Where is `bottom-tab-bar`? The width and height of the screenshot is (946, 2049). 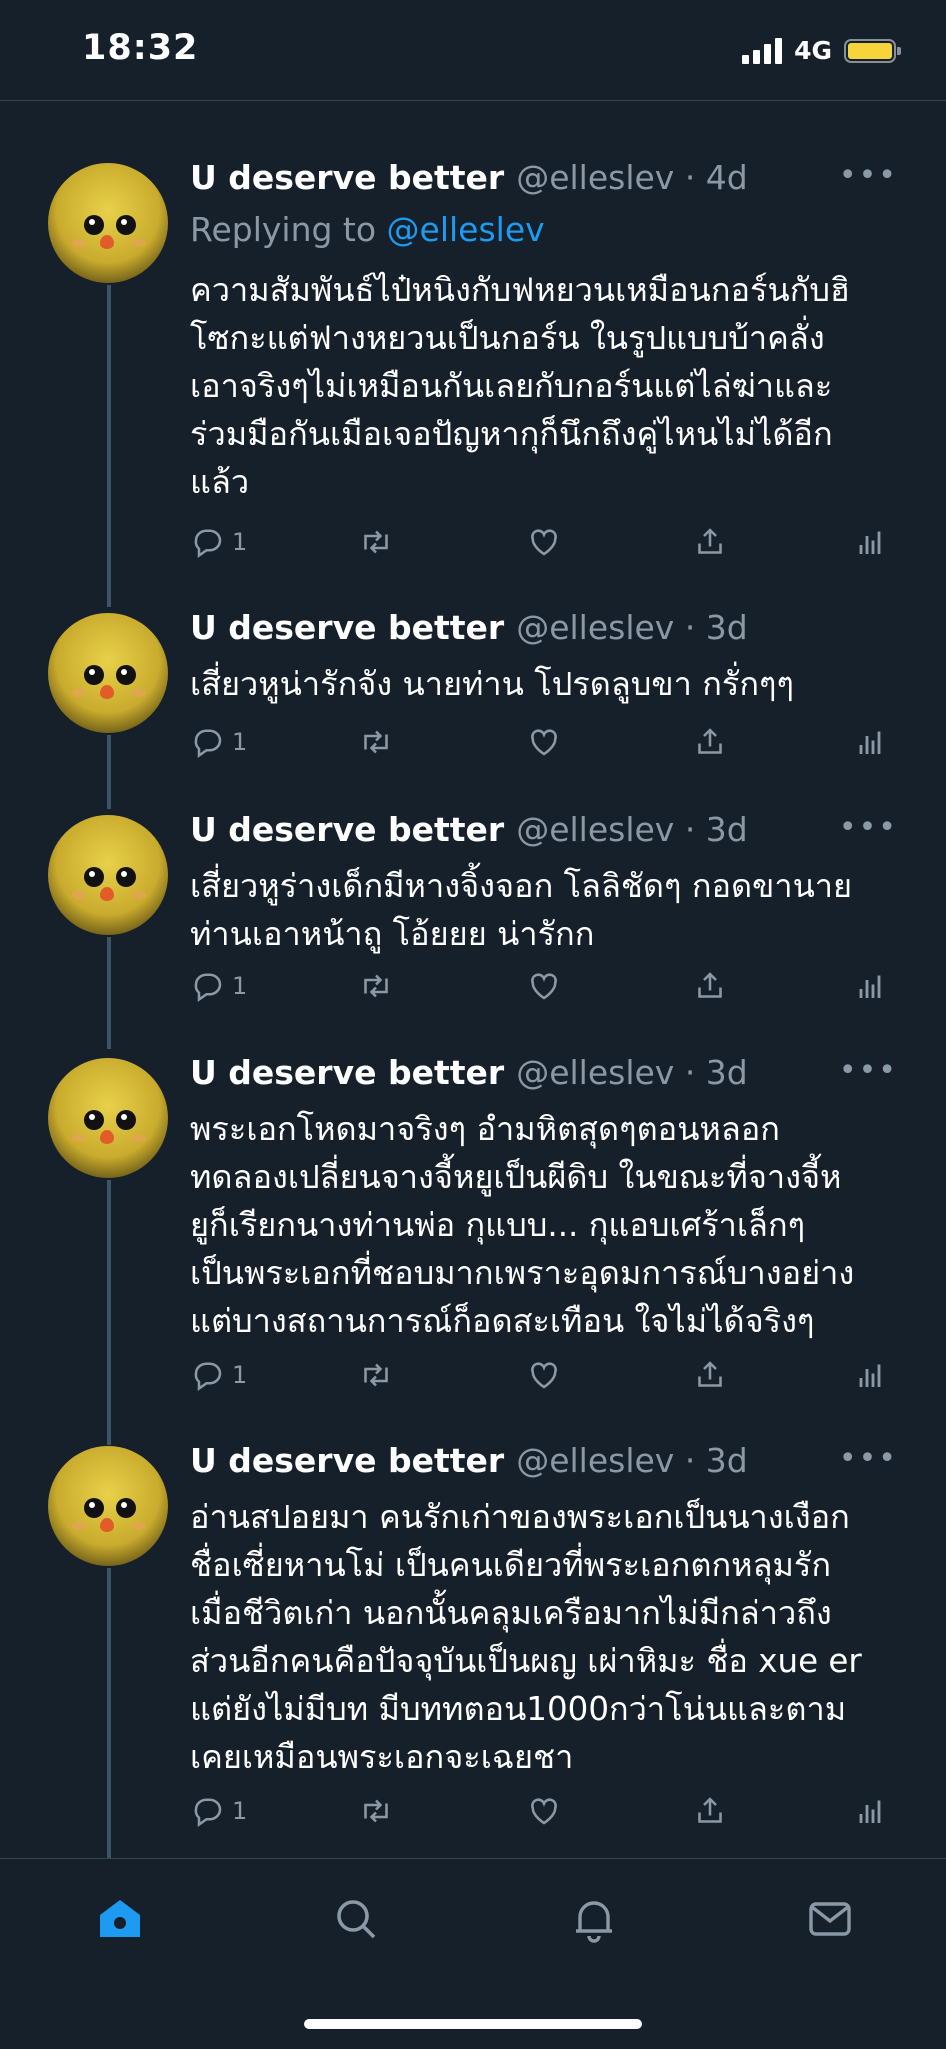 bottom-tab-bar is located at coordinates (473, 1953).